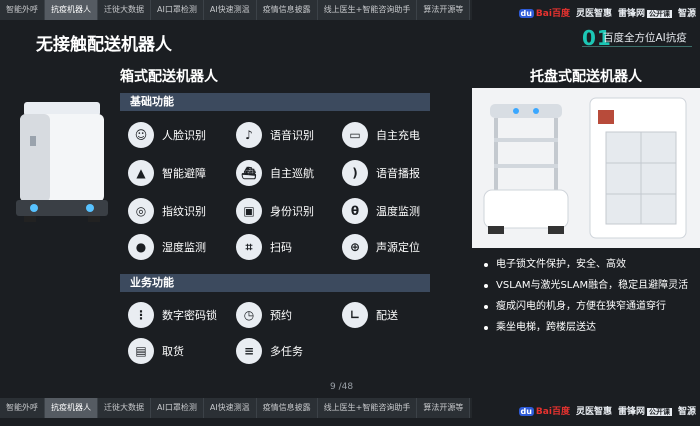 The width and height of the screenshot is (700, 426). I want to click on tray-robot-images, so click(585, 168).